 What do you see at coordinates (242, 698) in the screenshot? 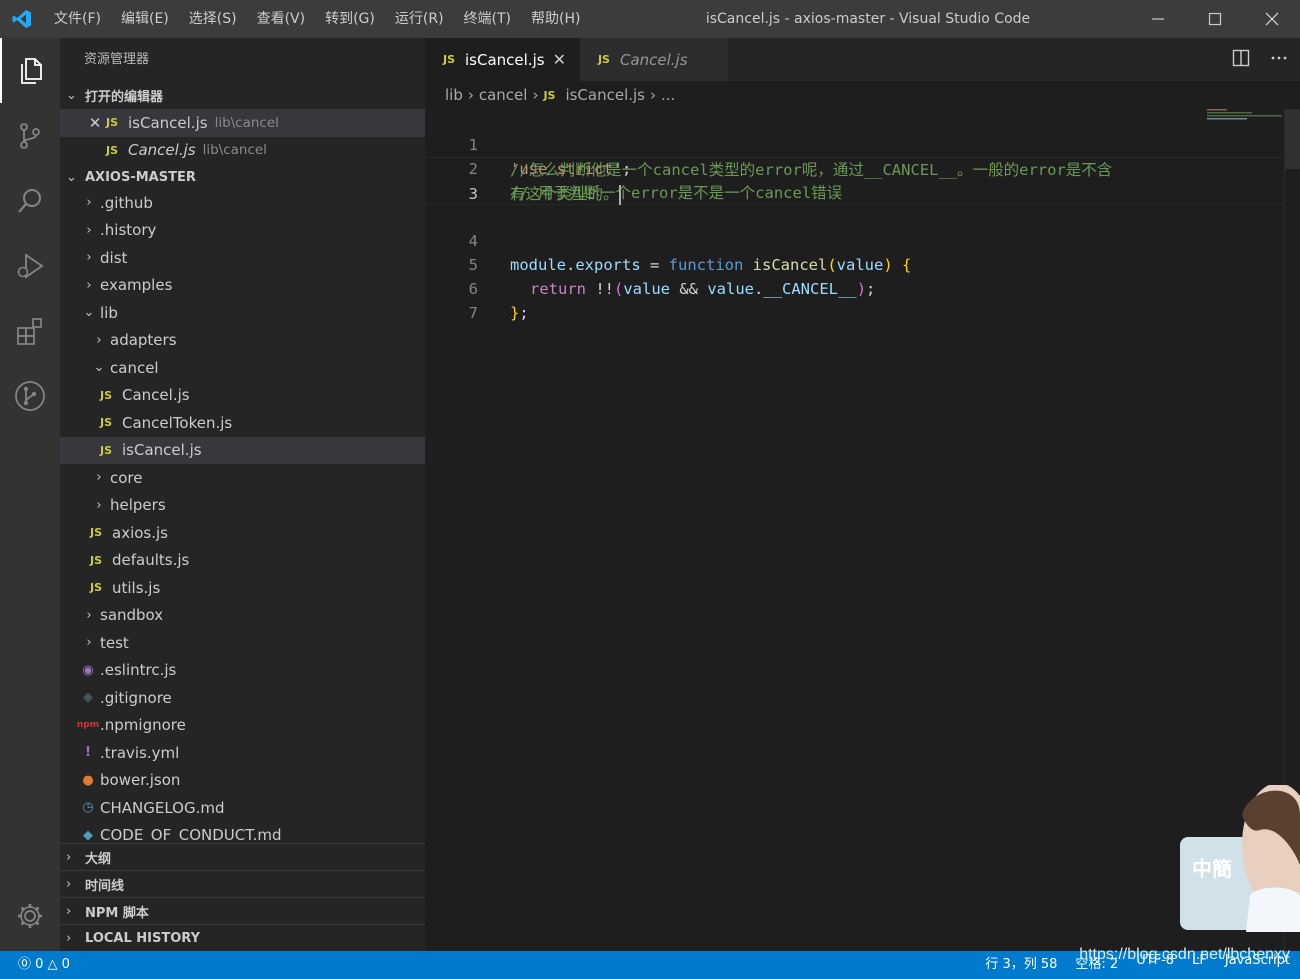
I see `tree-file: ◆ .gitignore` at bounding box center [242, 698].